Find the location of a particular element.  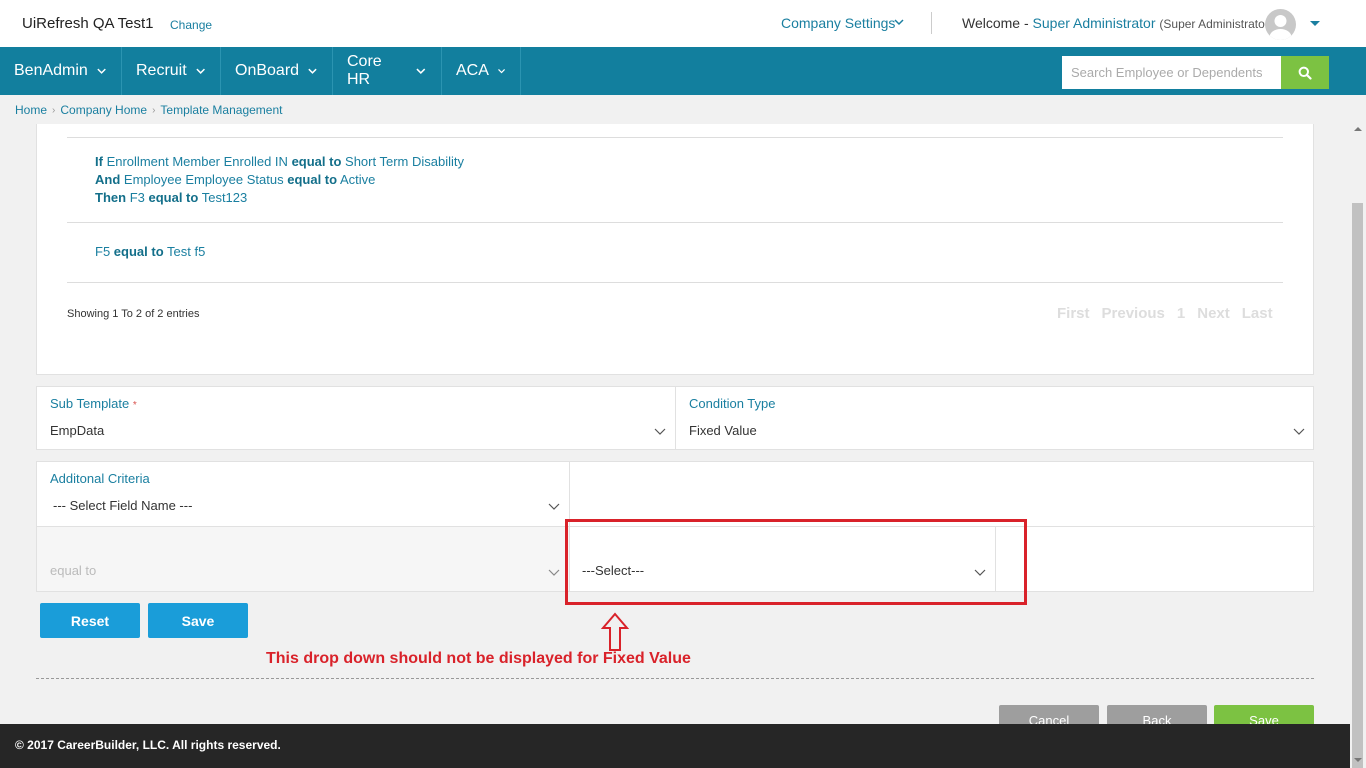

annotation-highlight-box is located at coordinates (796, 562).